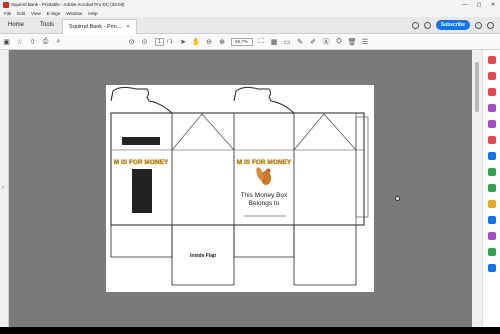 The height and width of the screenshot is (334, 500). Describe the element at coordinates (36, 13) in the screenshot. I see `menu-view: View` at that location.